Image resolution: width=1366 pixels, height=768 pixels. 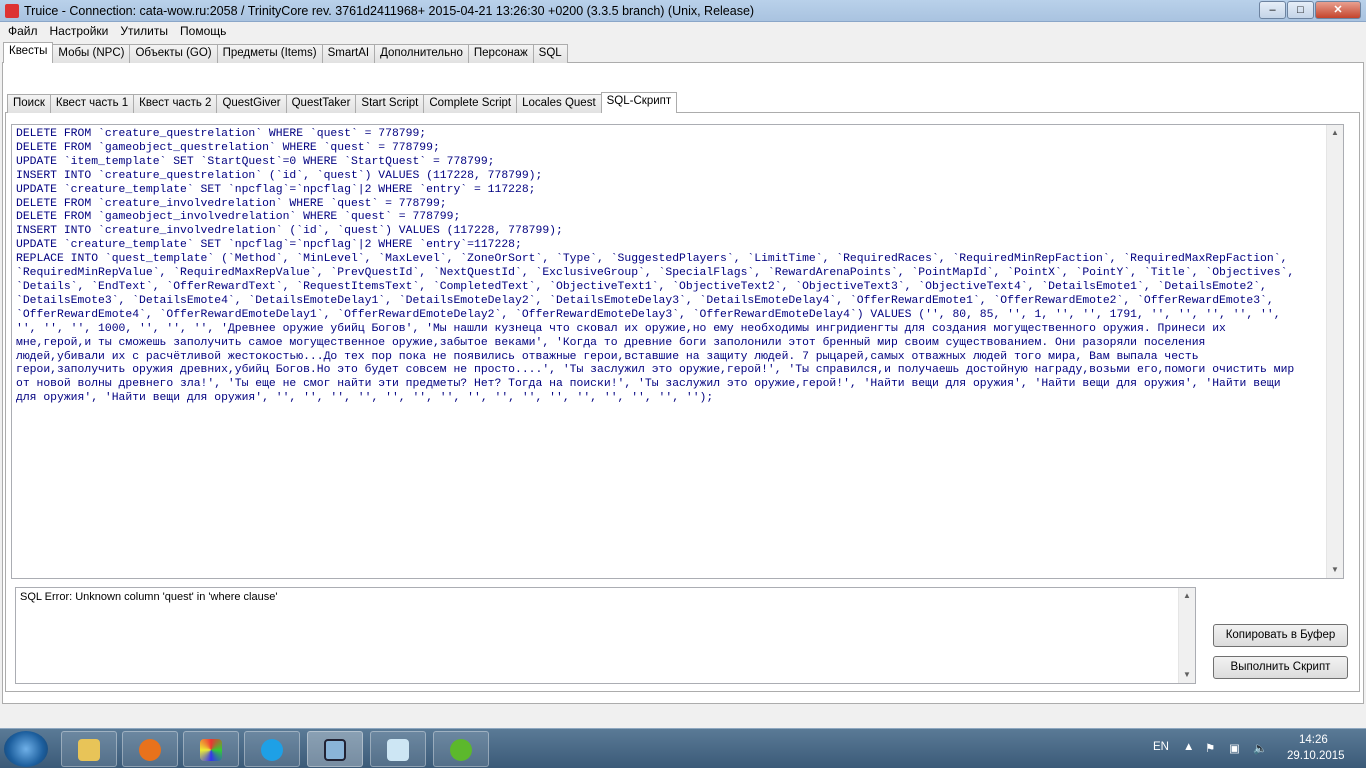 I want to click on tab-gameobjects: Объекты (GO), so click(x=173, y=53).